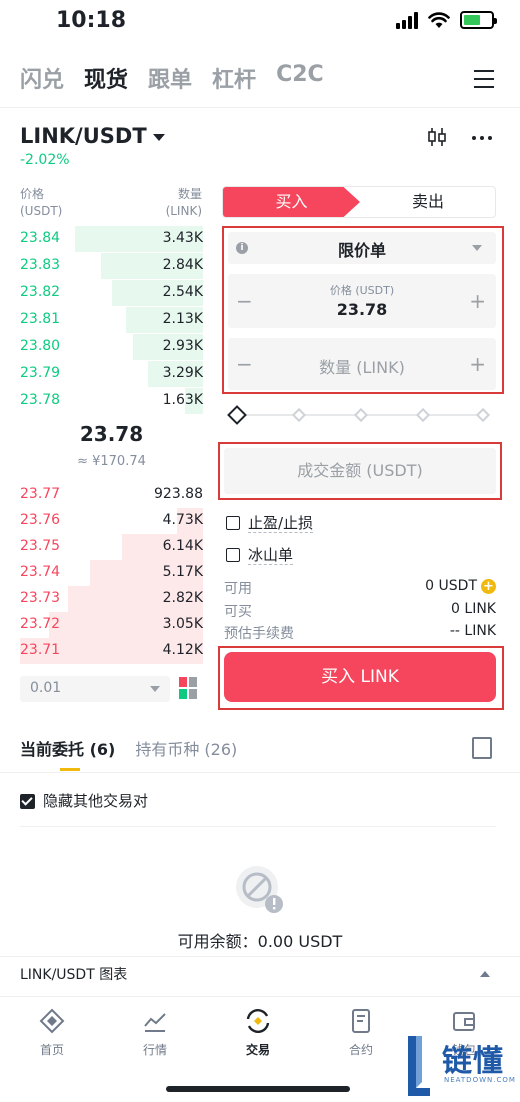 Image resolution: width=520 pixels, height=1102 pixels. Describe the element at coordinates (260, 22) in the screenshot. I see `status-bar: 10:18` at that location.